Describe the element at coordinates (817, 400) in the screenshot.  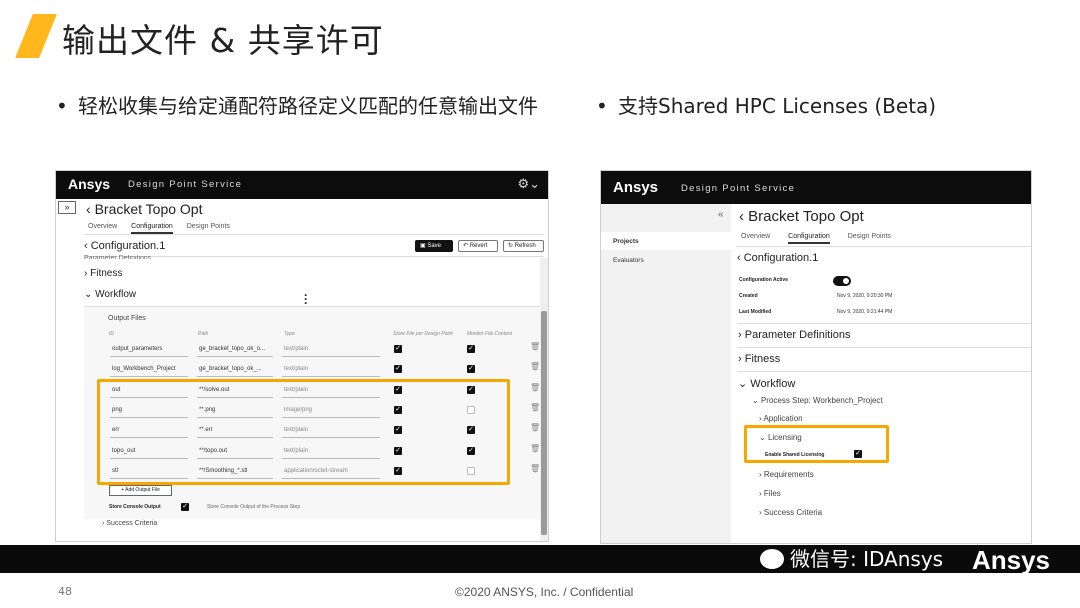
I see `process-step: ⌄ Process Step: Workbench_Project` at that location.